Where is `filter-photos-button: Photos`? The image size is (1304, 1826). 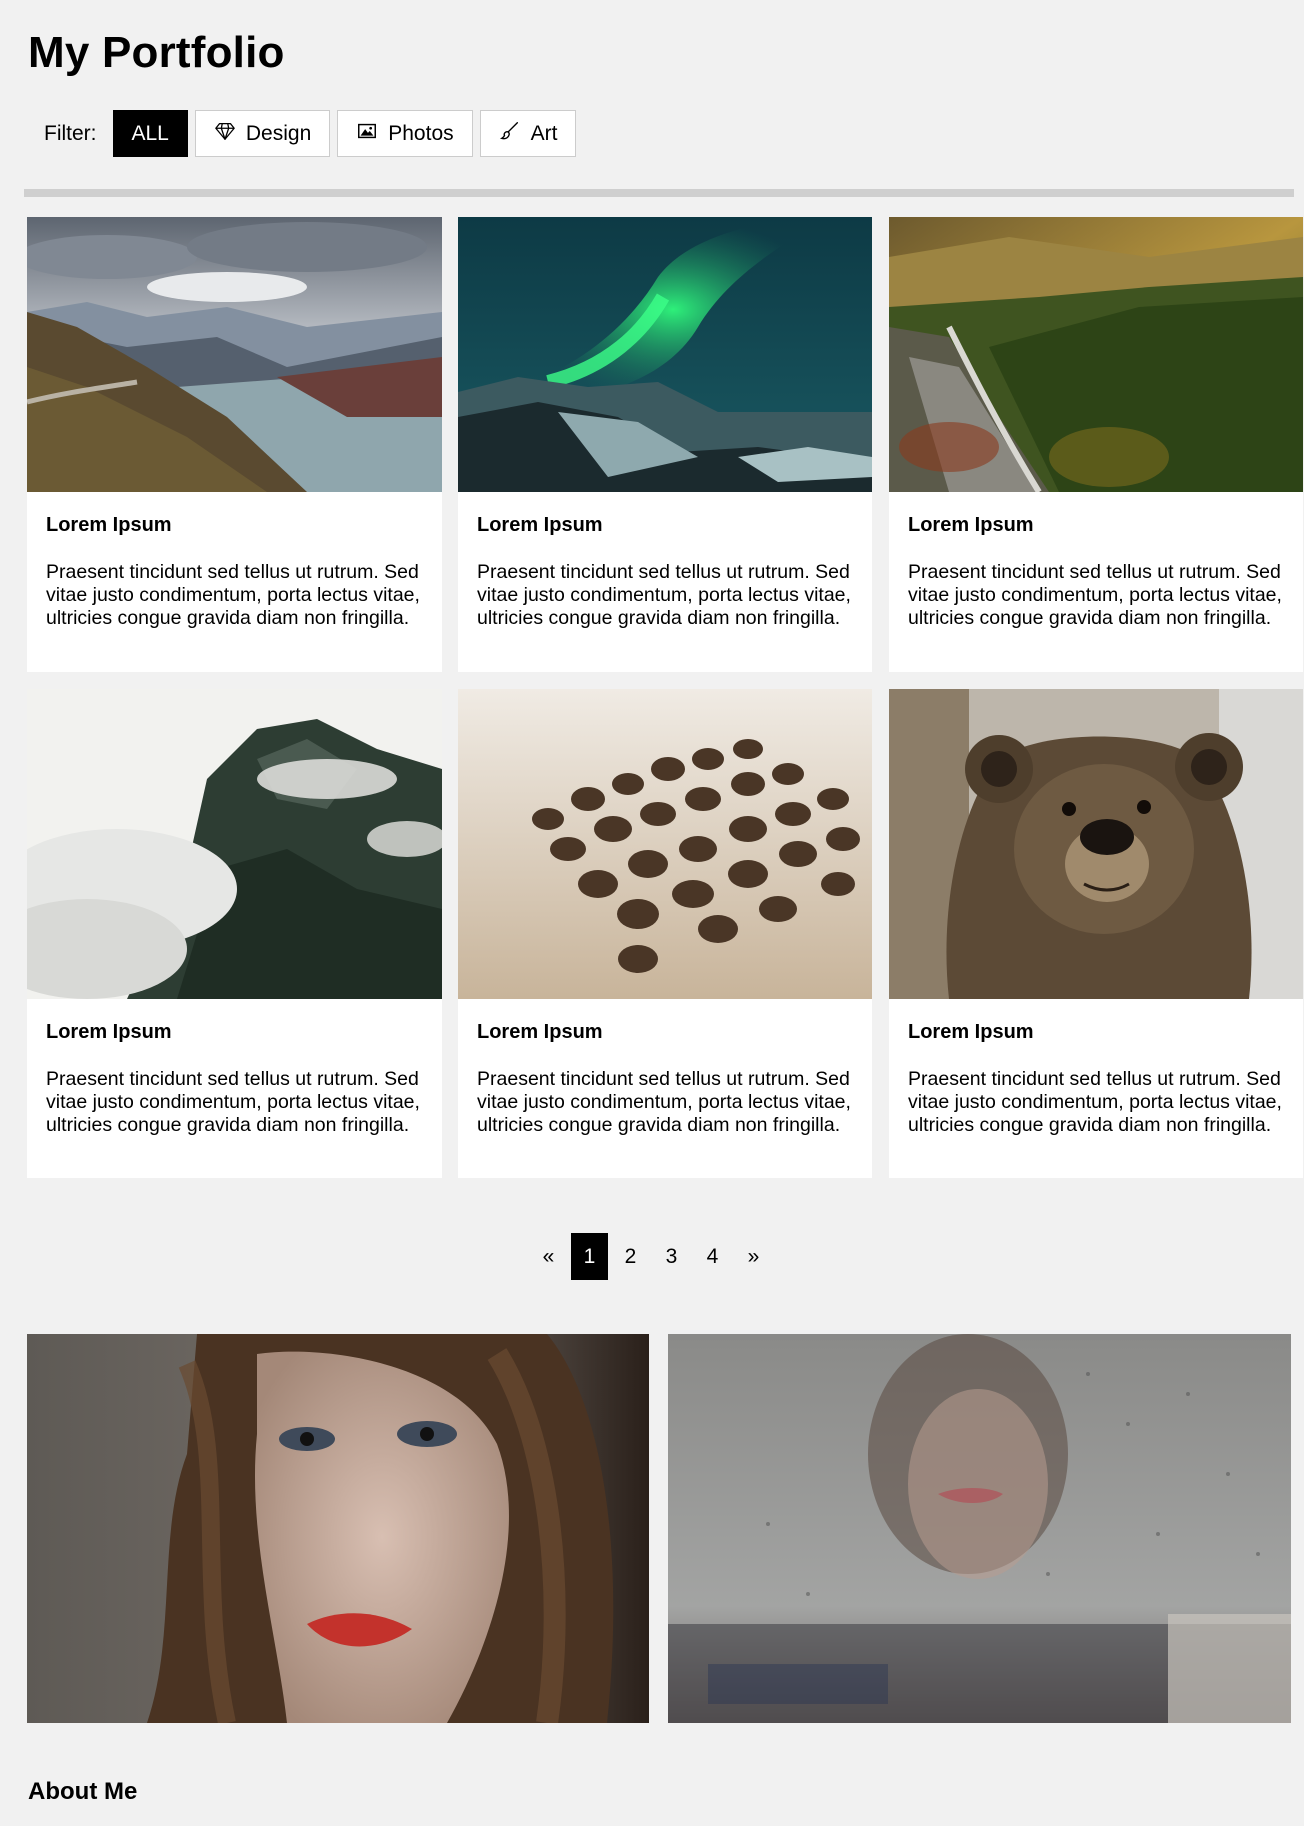
filter-photos-button: Photos is located at coordinates (405, 133).